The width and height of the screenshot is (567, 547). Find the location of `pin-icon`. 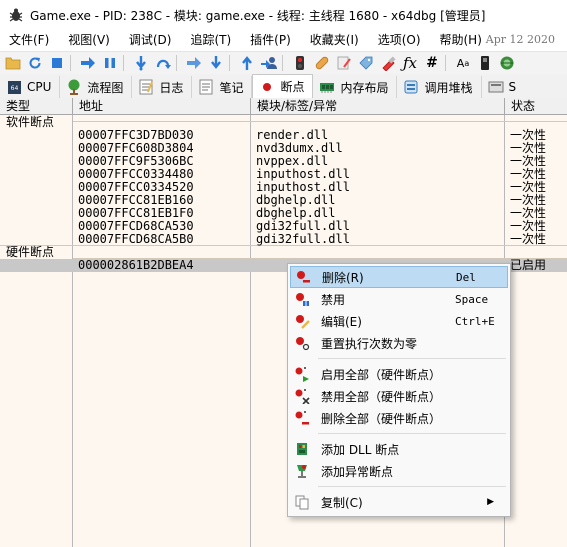

pin-icon is located at coordinates (485, 63).